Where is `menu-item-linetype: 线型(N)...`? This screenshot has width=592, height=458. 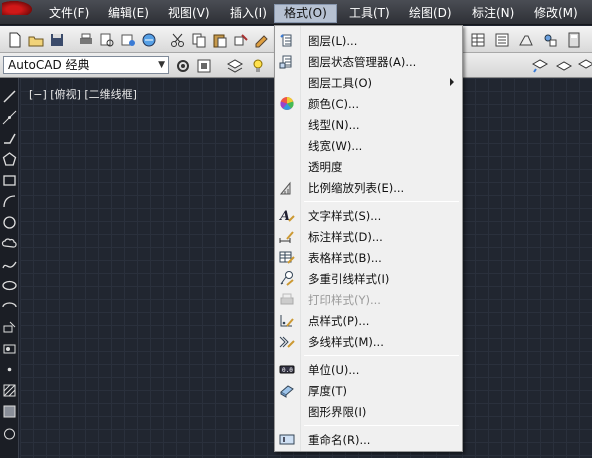 menu-item-linetype: 线型(N)... is located at coordinates (368, 124).